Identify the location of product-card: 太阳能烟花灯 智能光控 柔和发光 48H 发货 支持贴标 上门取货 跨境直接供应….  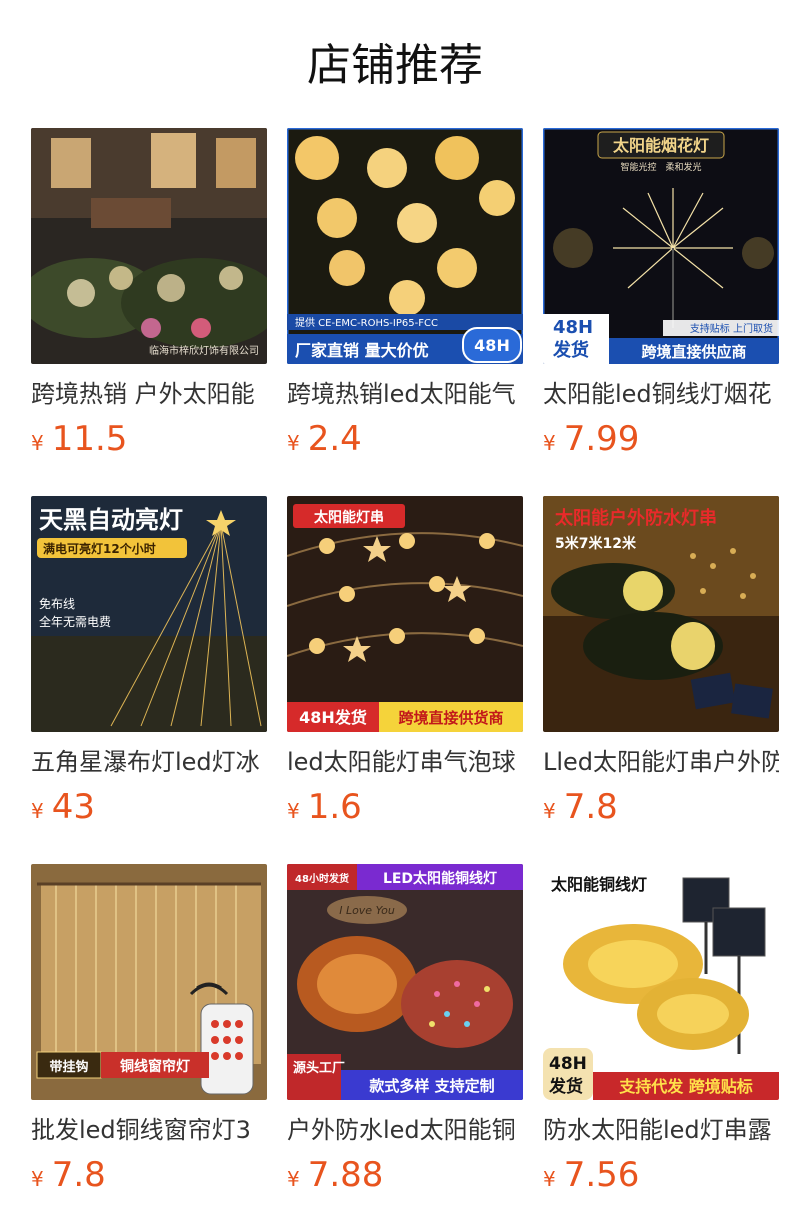
(661, 293).